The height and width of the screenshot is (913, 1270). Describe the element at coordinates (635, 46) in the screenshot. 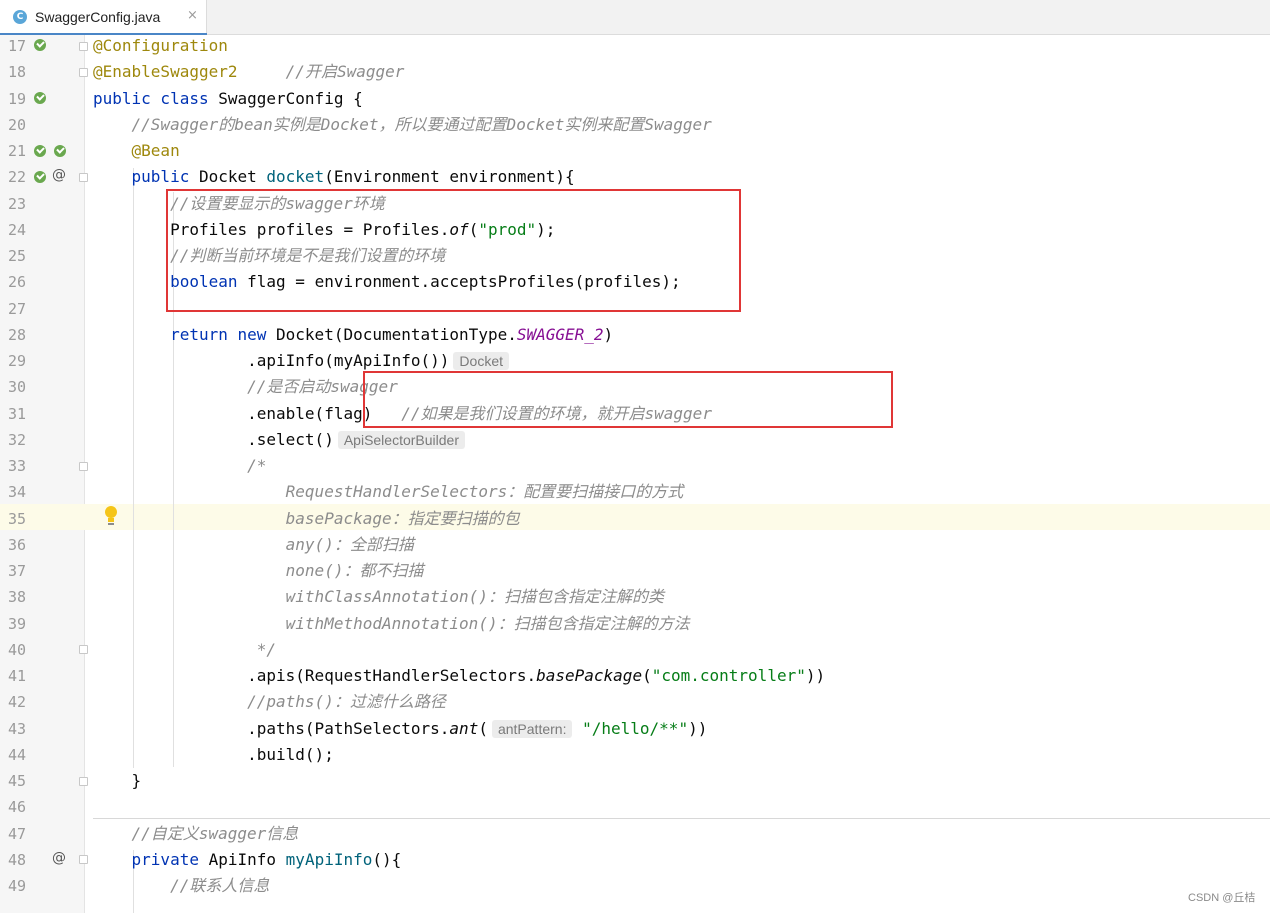

I see `code-line: 17 @Configuration` at that location.